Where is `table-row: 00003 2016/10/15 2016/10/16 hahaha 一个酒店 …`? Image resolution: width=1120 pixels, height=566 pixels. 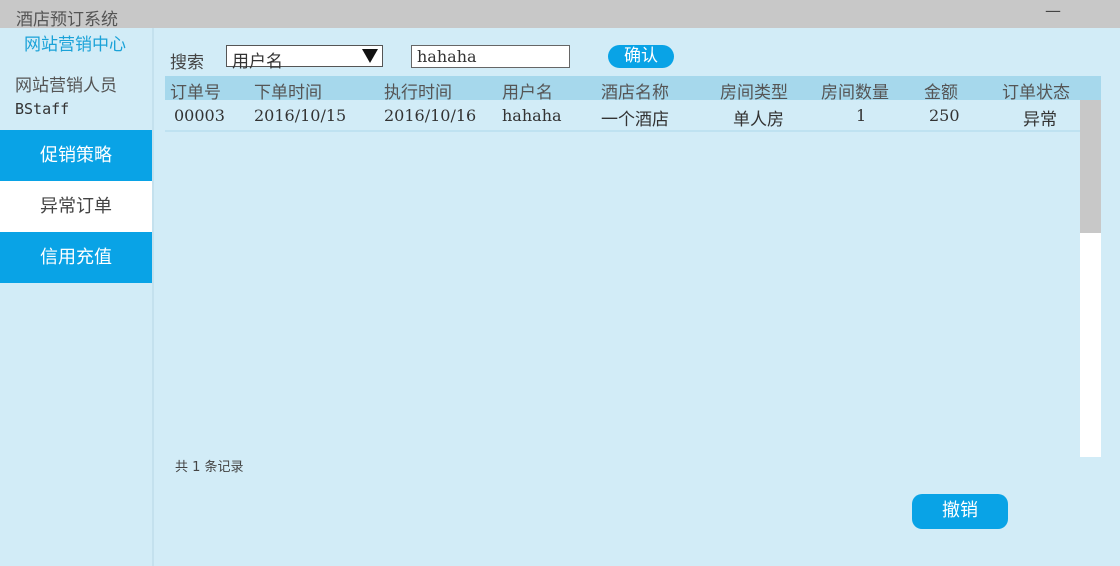 table-row: 00003 2016/10/15 2016/10/16 hahaha 一个酒店 … is located at coordinates (622, 116).